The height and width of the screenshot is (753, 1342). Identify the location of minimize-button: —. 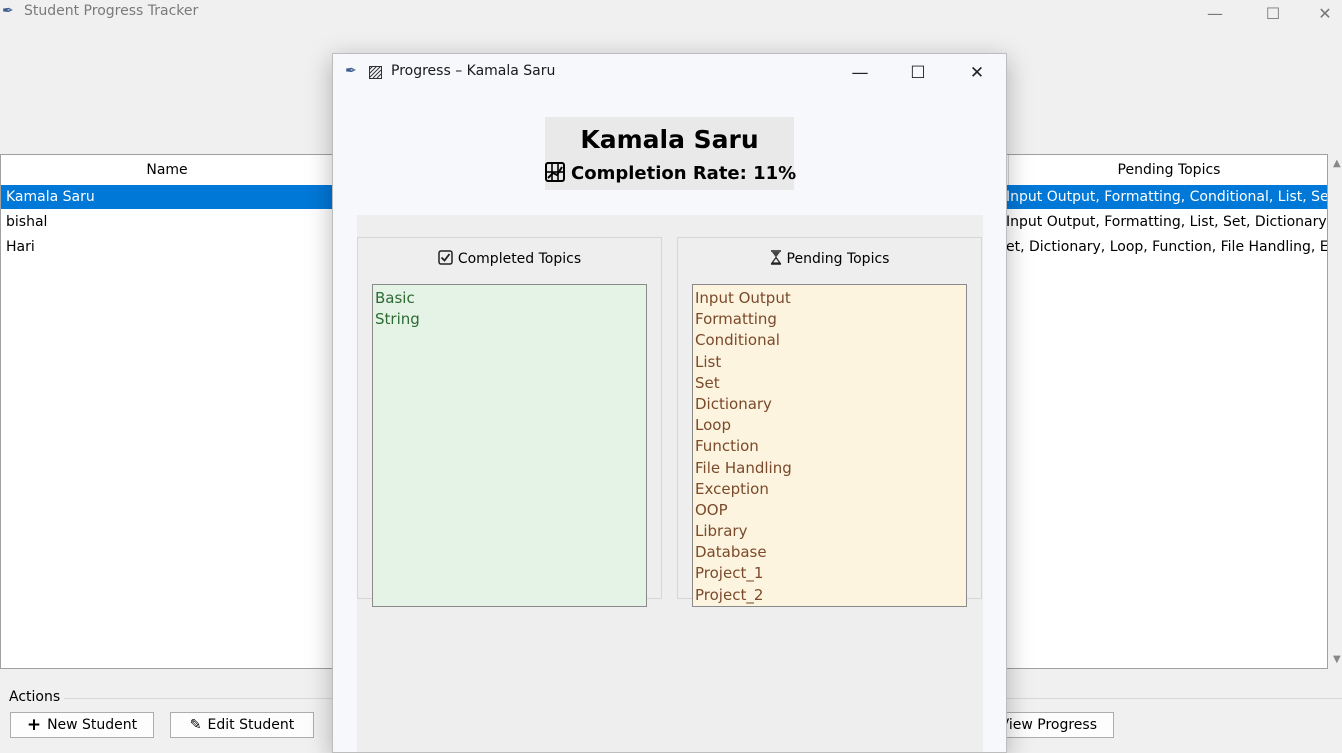
(1215, 13).